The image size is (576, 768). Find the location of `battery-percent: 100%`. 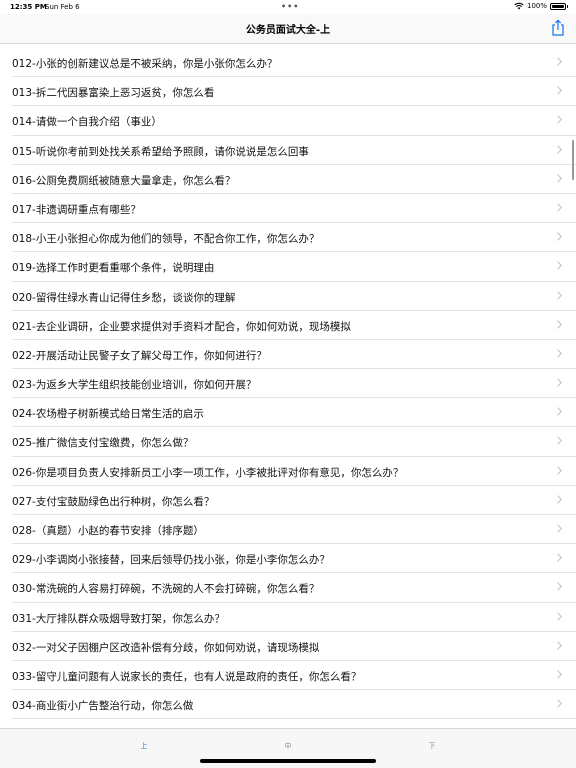

battery-percent: 100% is located at coordinates (536, 6).